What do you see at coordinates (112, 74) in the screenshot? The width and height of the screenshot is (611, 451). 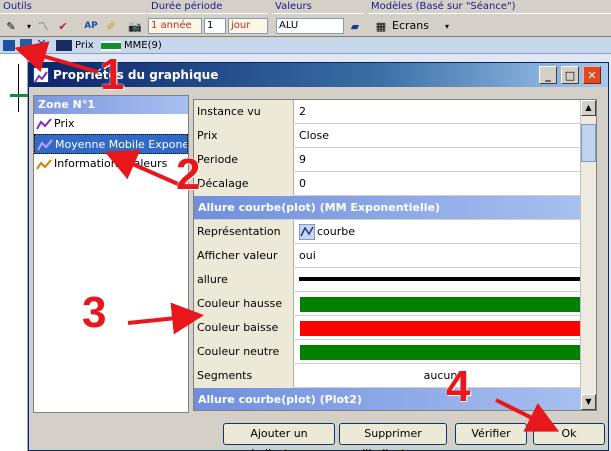 I see `annotation-one: 1` at bounding box center [112, 74].